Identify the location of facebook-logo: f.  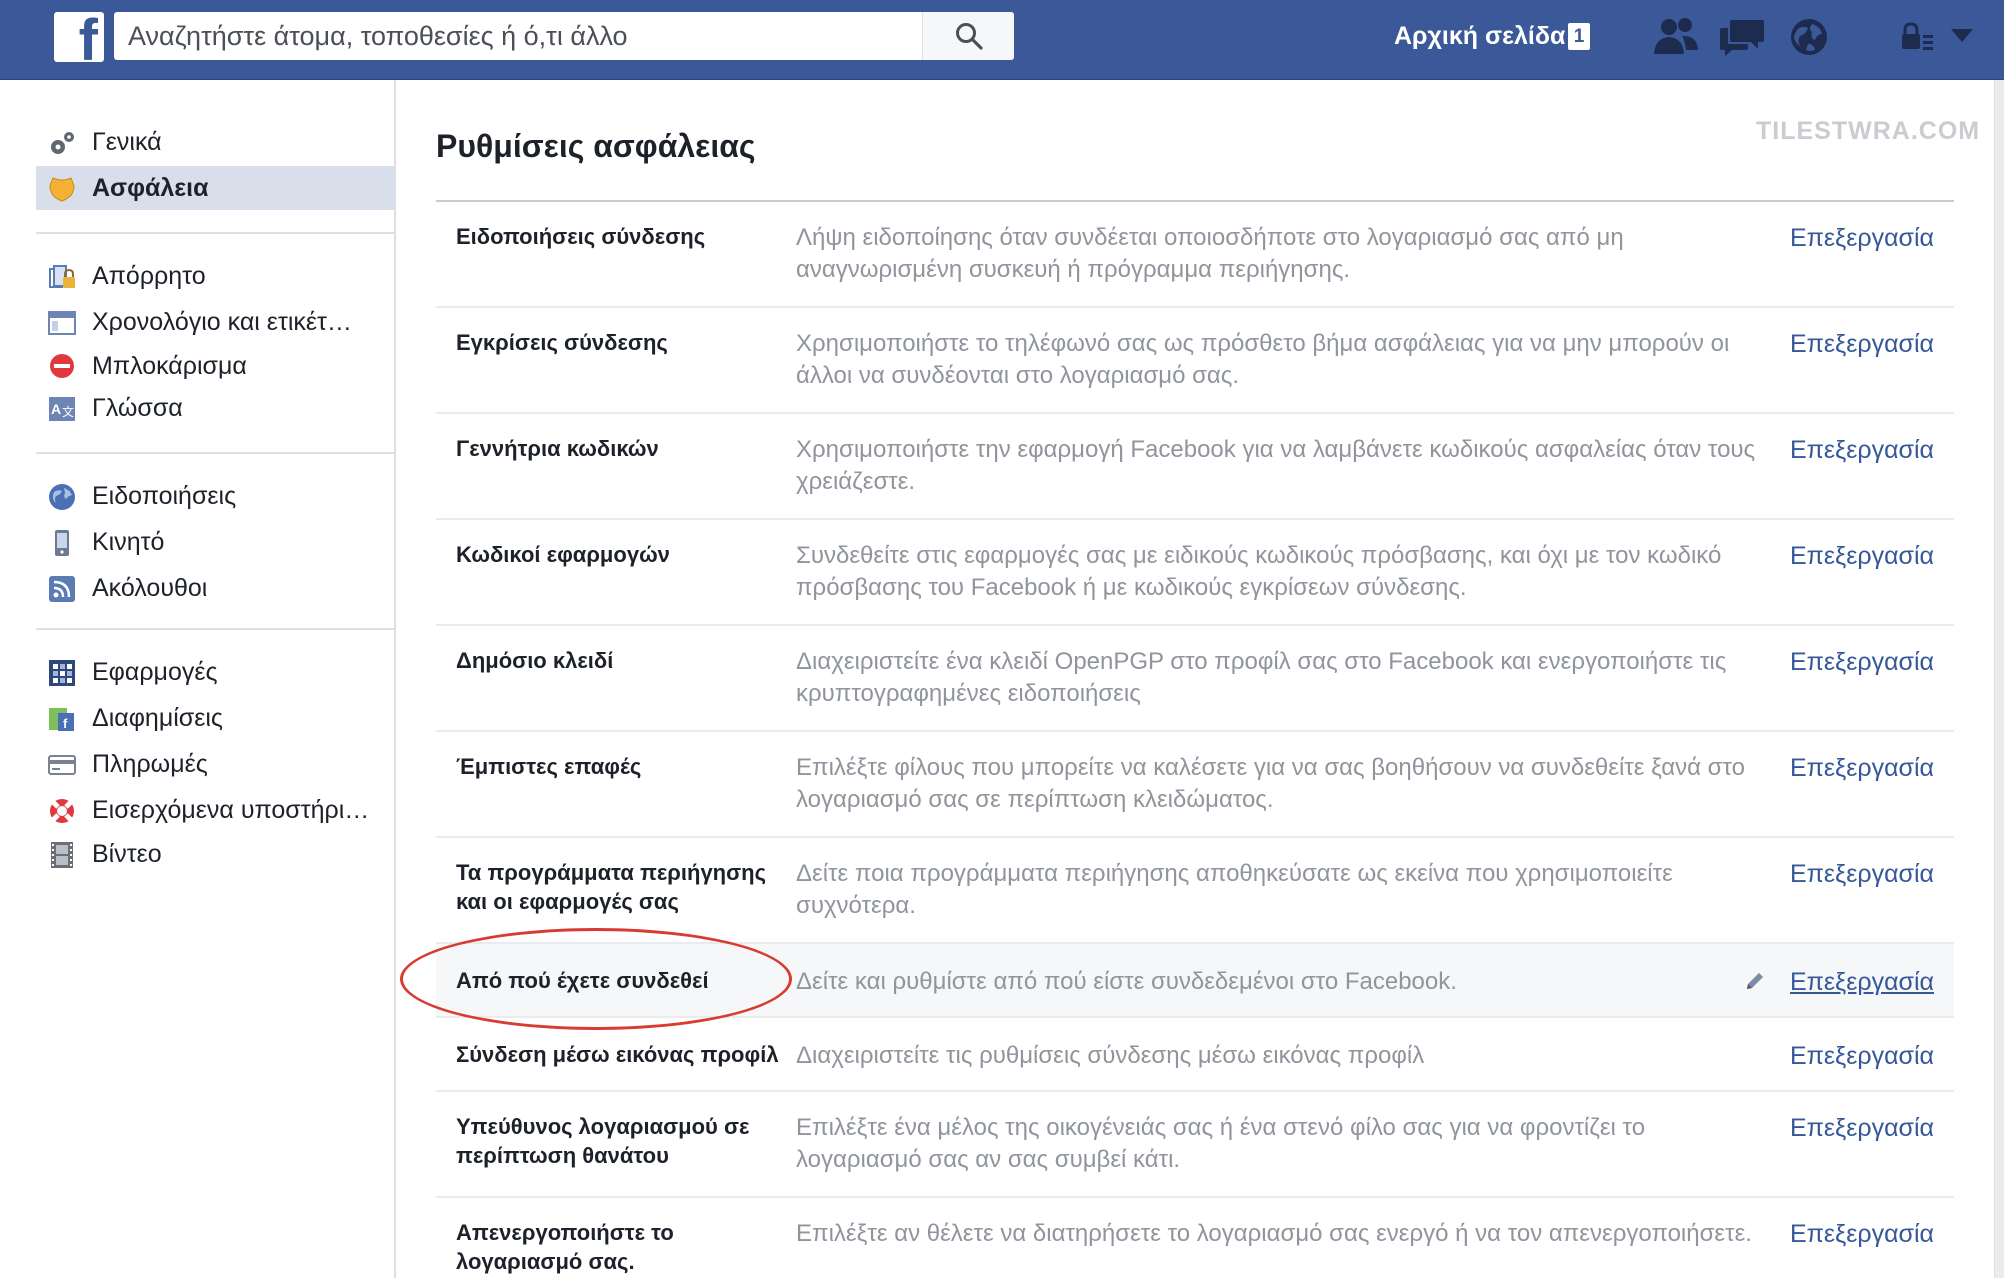
(79, 37).